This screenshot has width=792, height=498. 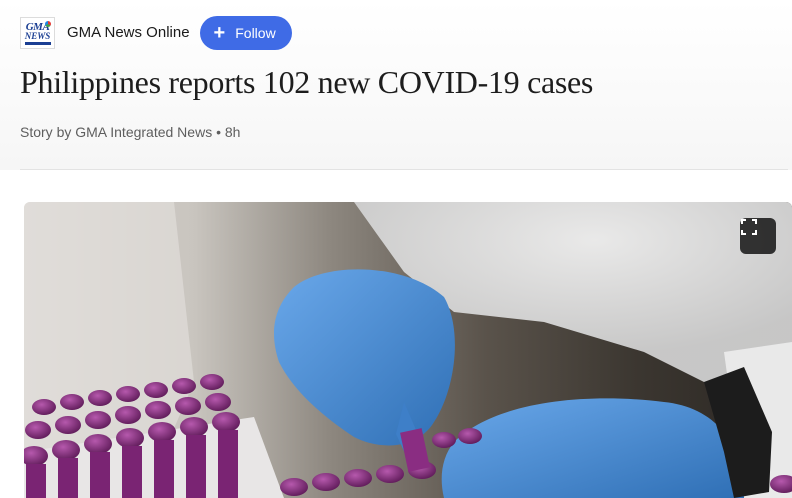 I want to click on follow-button: + Follow, so click(x=245, y=33).